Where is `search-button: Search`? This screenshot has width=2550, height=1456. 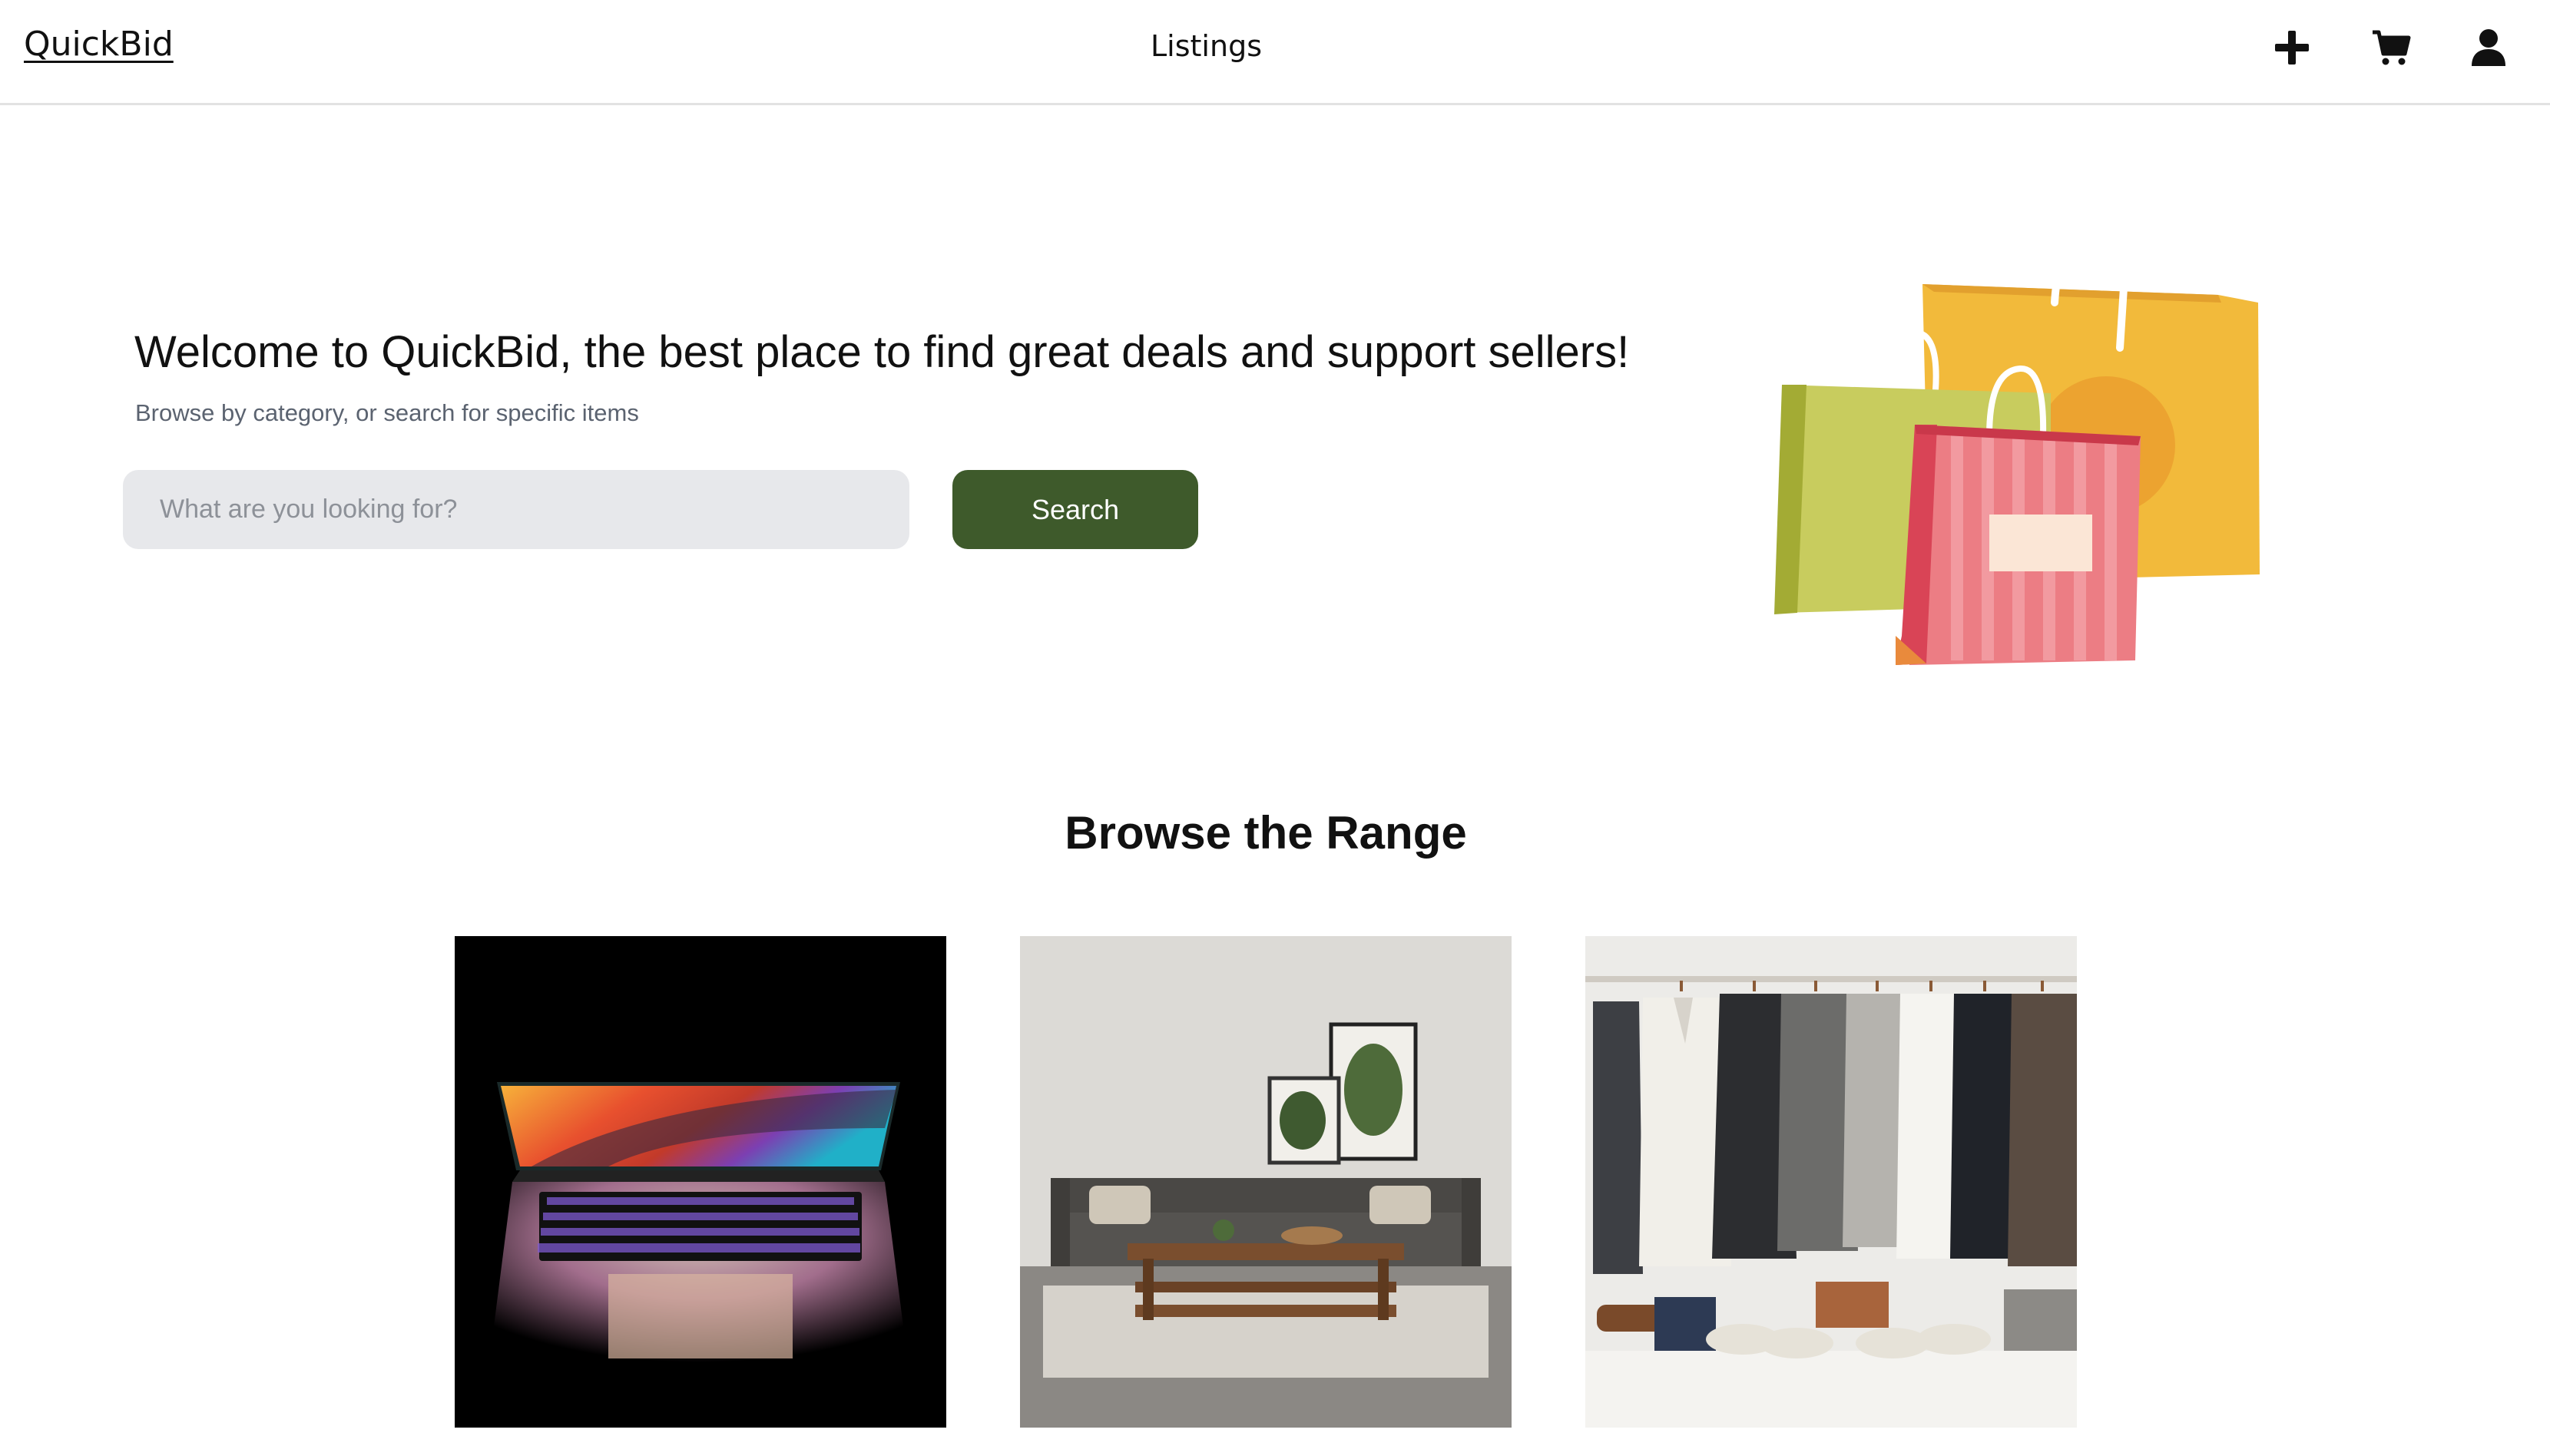
search-button: Search is located at coordinates (1075, 509).